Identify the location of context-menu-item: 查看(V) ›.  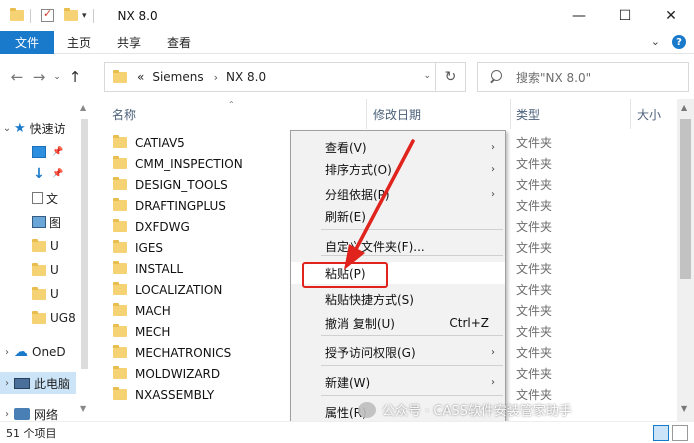
(398, 147).